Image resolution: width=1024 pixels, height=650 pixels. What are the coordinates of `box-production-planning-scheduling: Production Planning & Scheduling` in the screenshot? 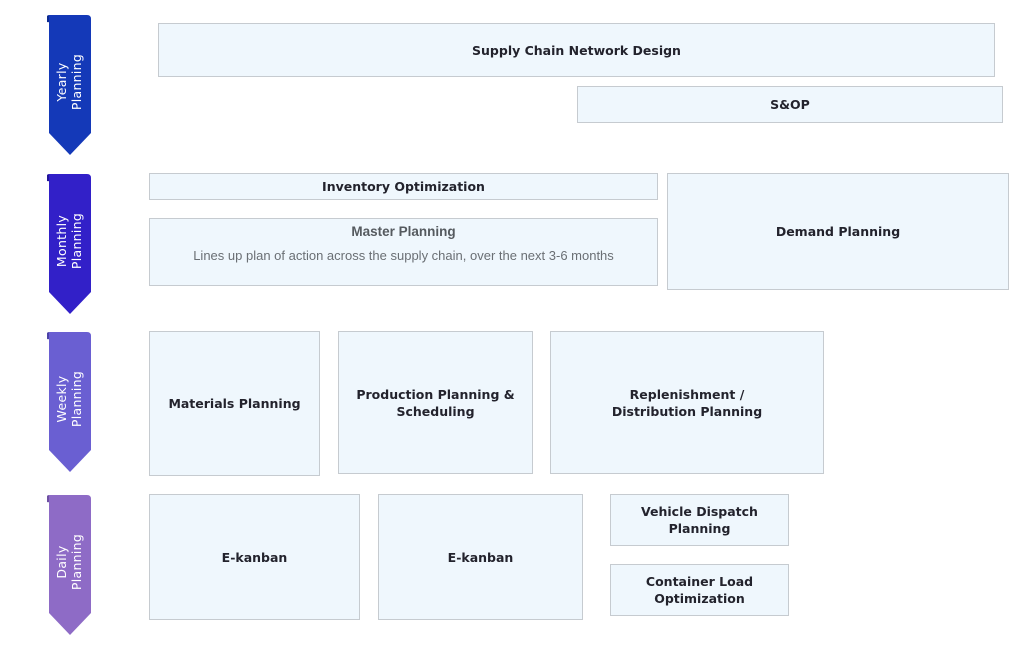 It's located at (435, 402).